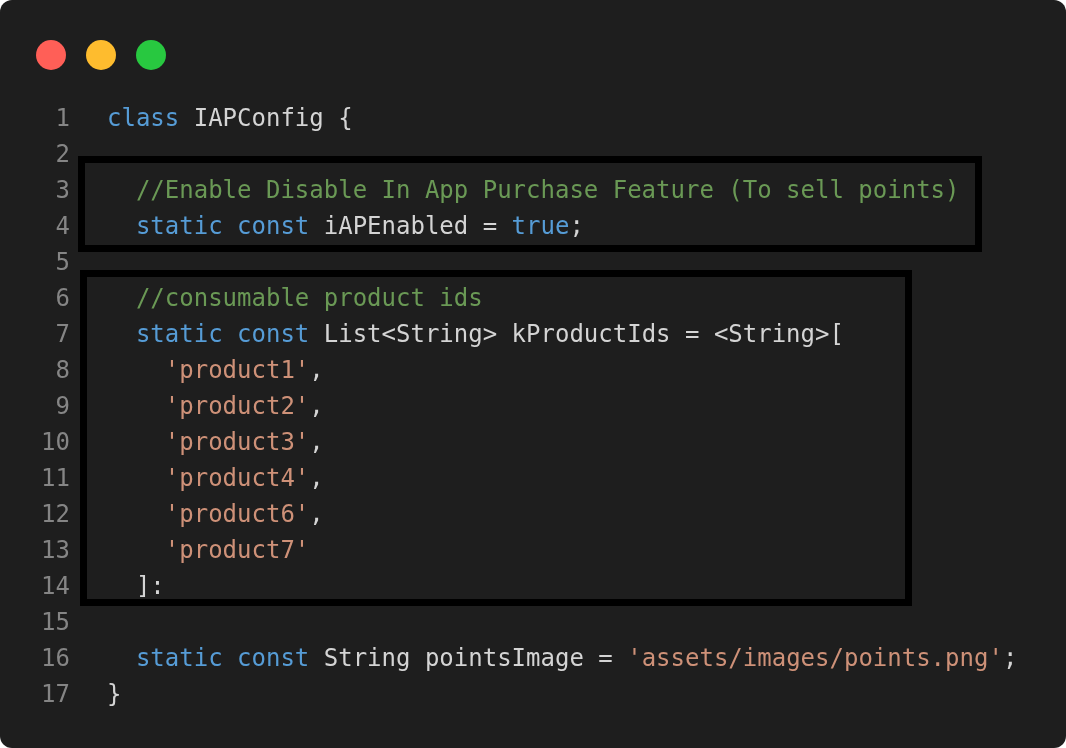 The width and height of the screenshot is (1066, 748). What do you see at coordinates (540, 226) in the screenshot?
I see `code-keyword: true` at bounding box center [540, 226].